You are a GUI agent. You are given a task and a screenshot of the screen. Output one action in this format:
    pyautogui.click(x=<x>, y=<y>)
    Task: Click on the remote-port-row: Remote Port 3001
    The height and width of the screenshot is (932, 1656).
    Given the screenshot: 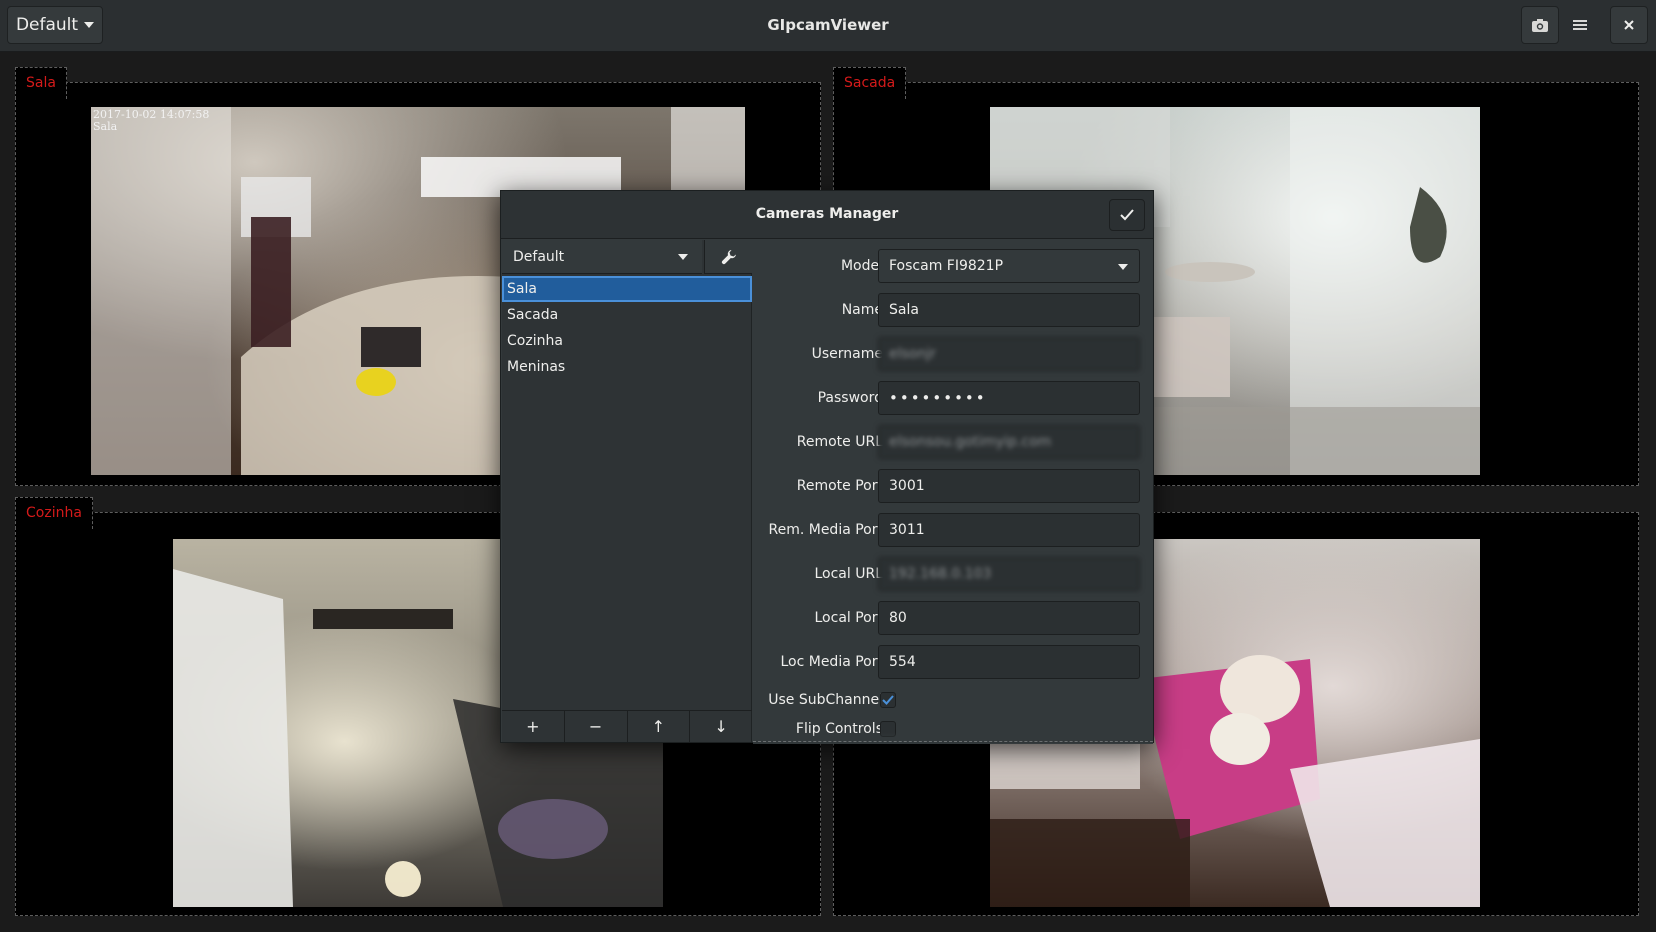 What is the action you would take?
    pyautogui.click(x=953, y=486)
    